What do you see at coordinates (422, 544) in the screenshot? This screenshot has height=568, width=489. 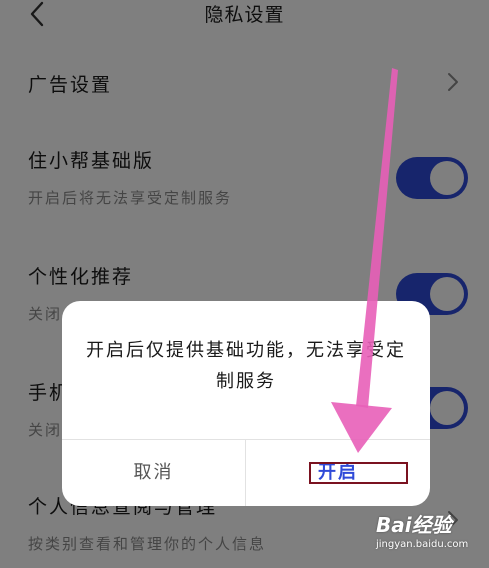 I see `watermark-url: jingyan.baidu.com` at bounding box center [422, 544].